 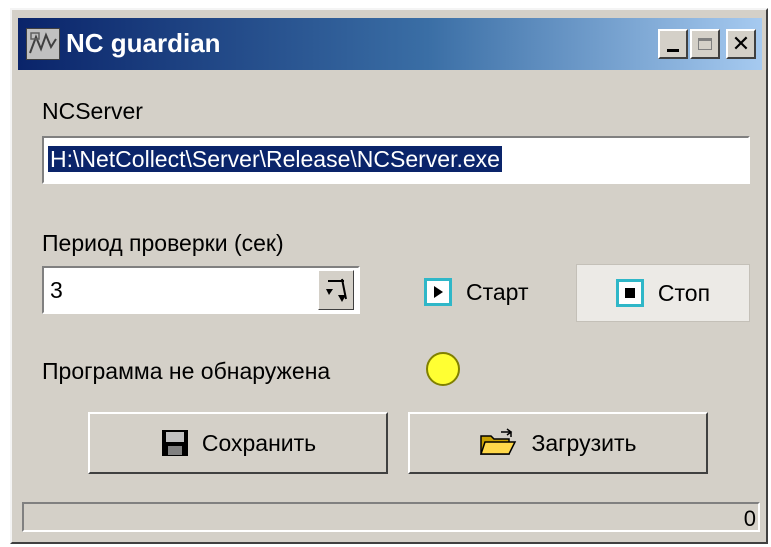 What do you see at coordinates (498, 441) in the screenshot?
I see `open-folder-icon` at bounding box center [498, 441].